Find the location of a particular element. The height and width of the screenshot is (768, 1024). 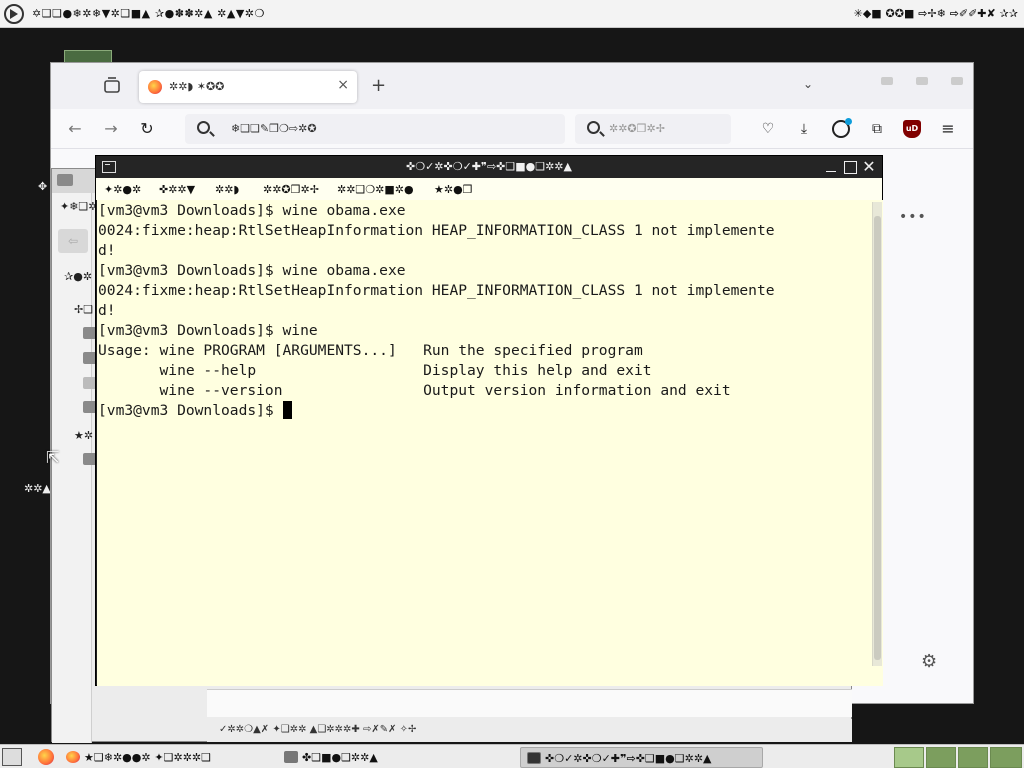

terminal-icon is located at coordinates (534, 758).